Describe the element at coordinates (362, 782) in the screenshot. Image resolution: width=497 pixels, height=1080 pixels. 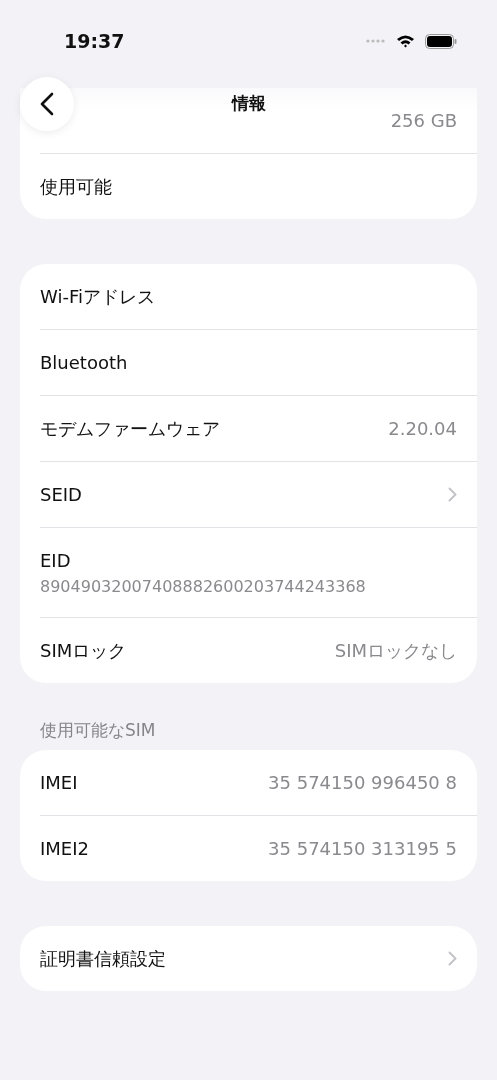
I see `row-value: 35 574150 996450 8` at that location.